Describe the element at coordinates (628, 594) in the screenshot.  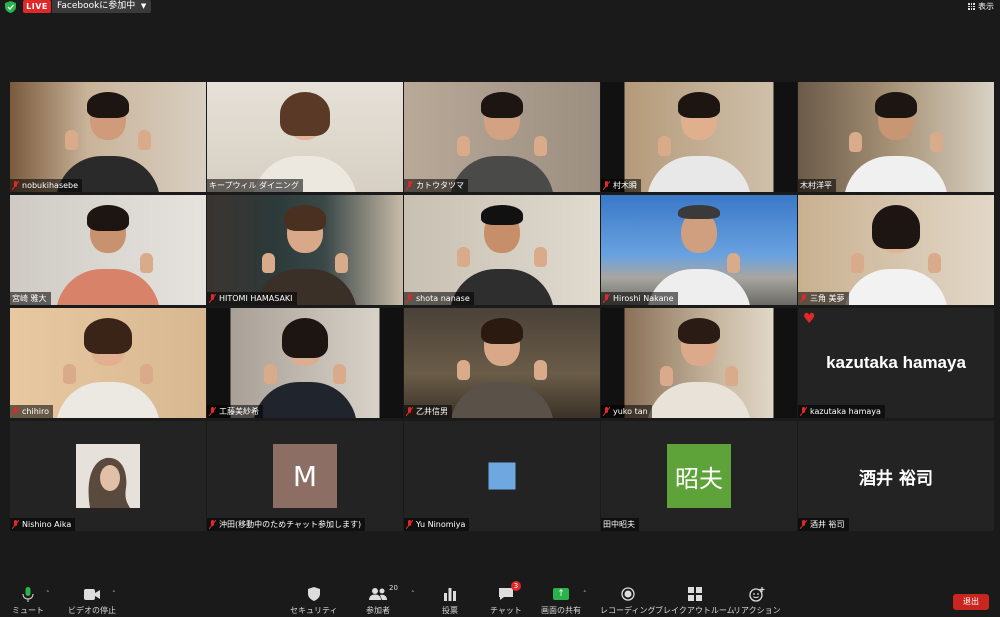
I see `record-icon` at that location.